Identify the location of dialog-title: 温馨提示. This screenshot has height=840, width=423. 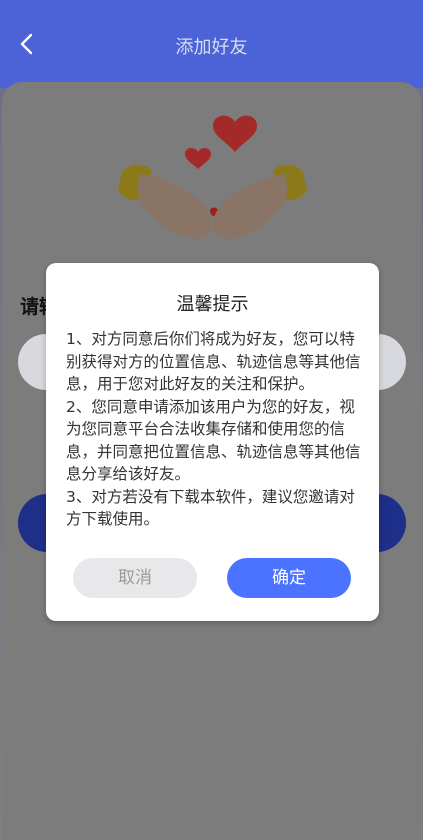
(212, 304).